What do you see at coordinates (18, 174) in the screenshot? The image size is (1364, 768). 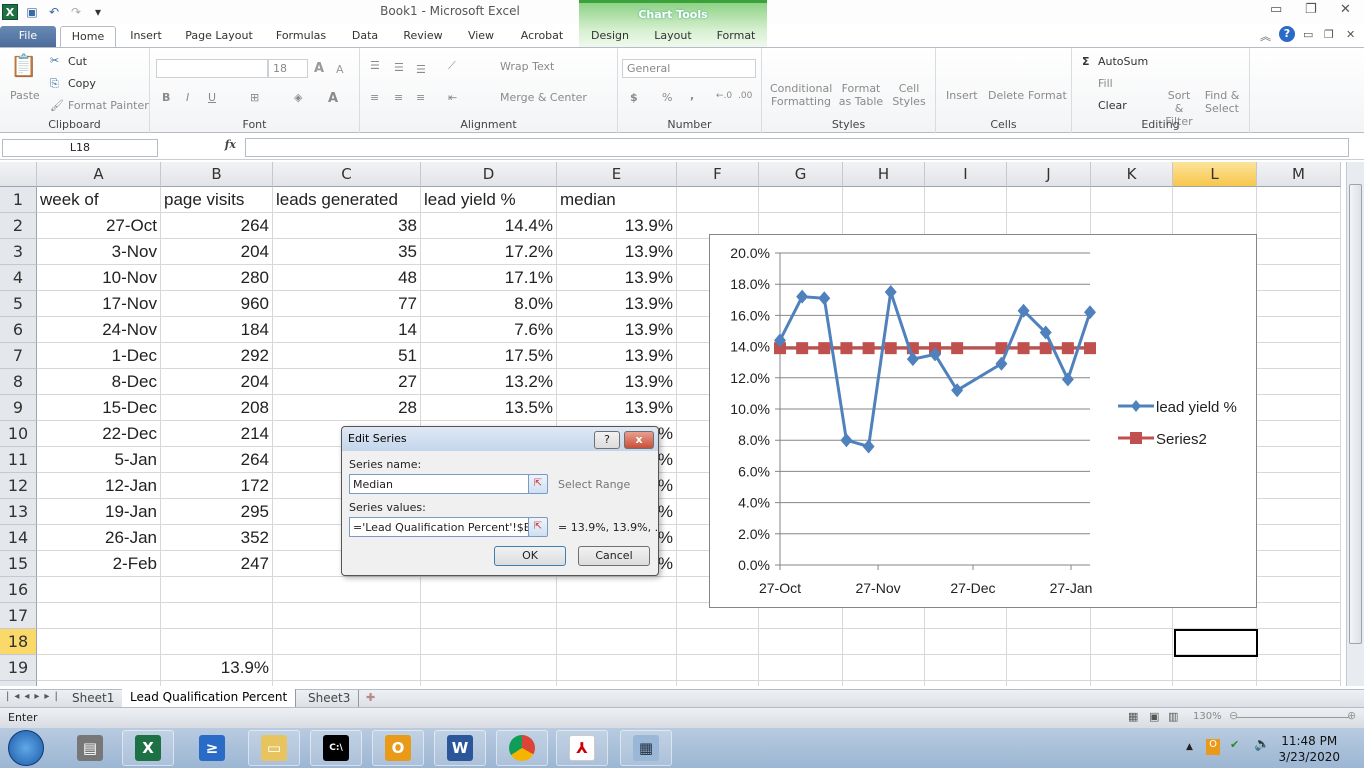 I see `select-all-corner` at bounding box center [18, 174].